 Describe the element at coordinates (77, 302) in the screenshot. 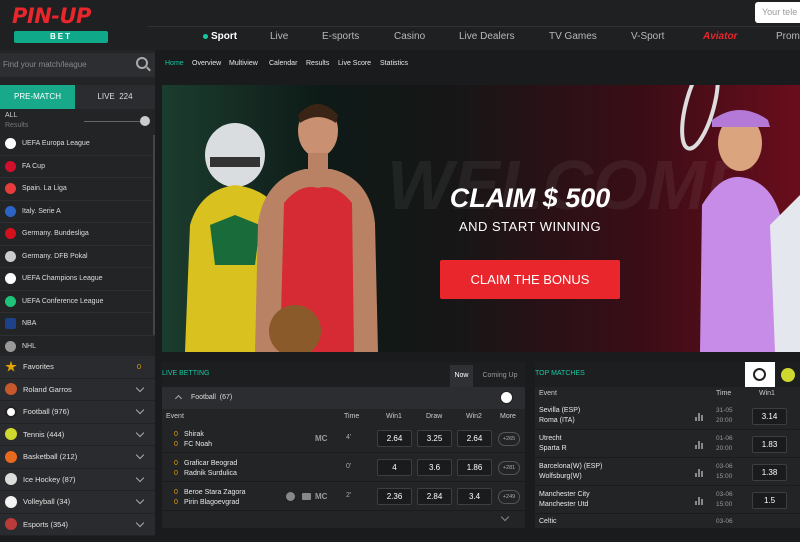

I see `league-item: UEFA Conference League` at that location.